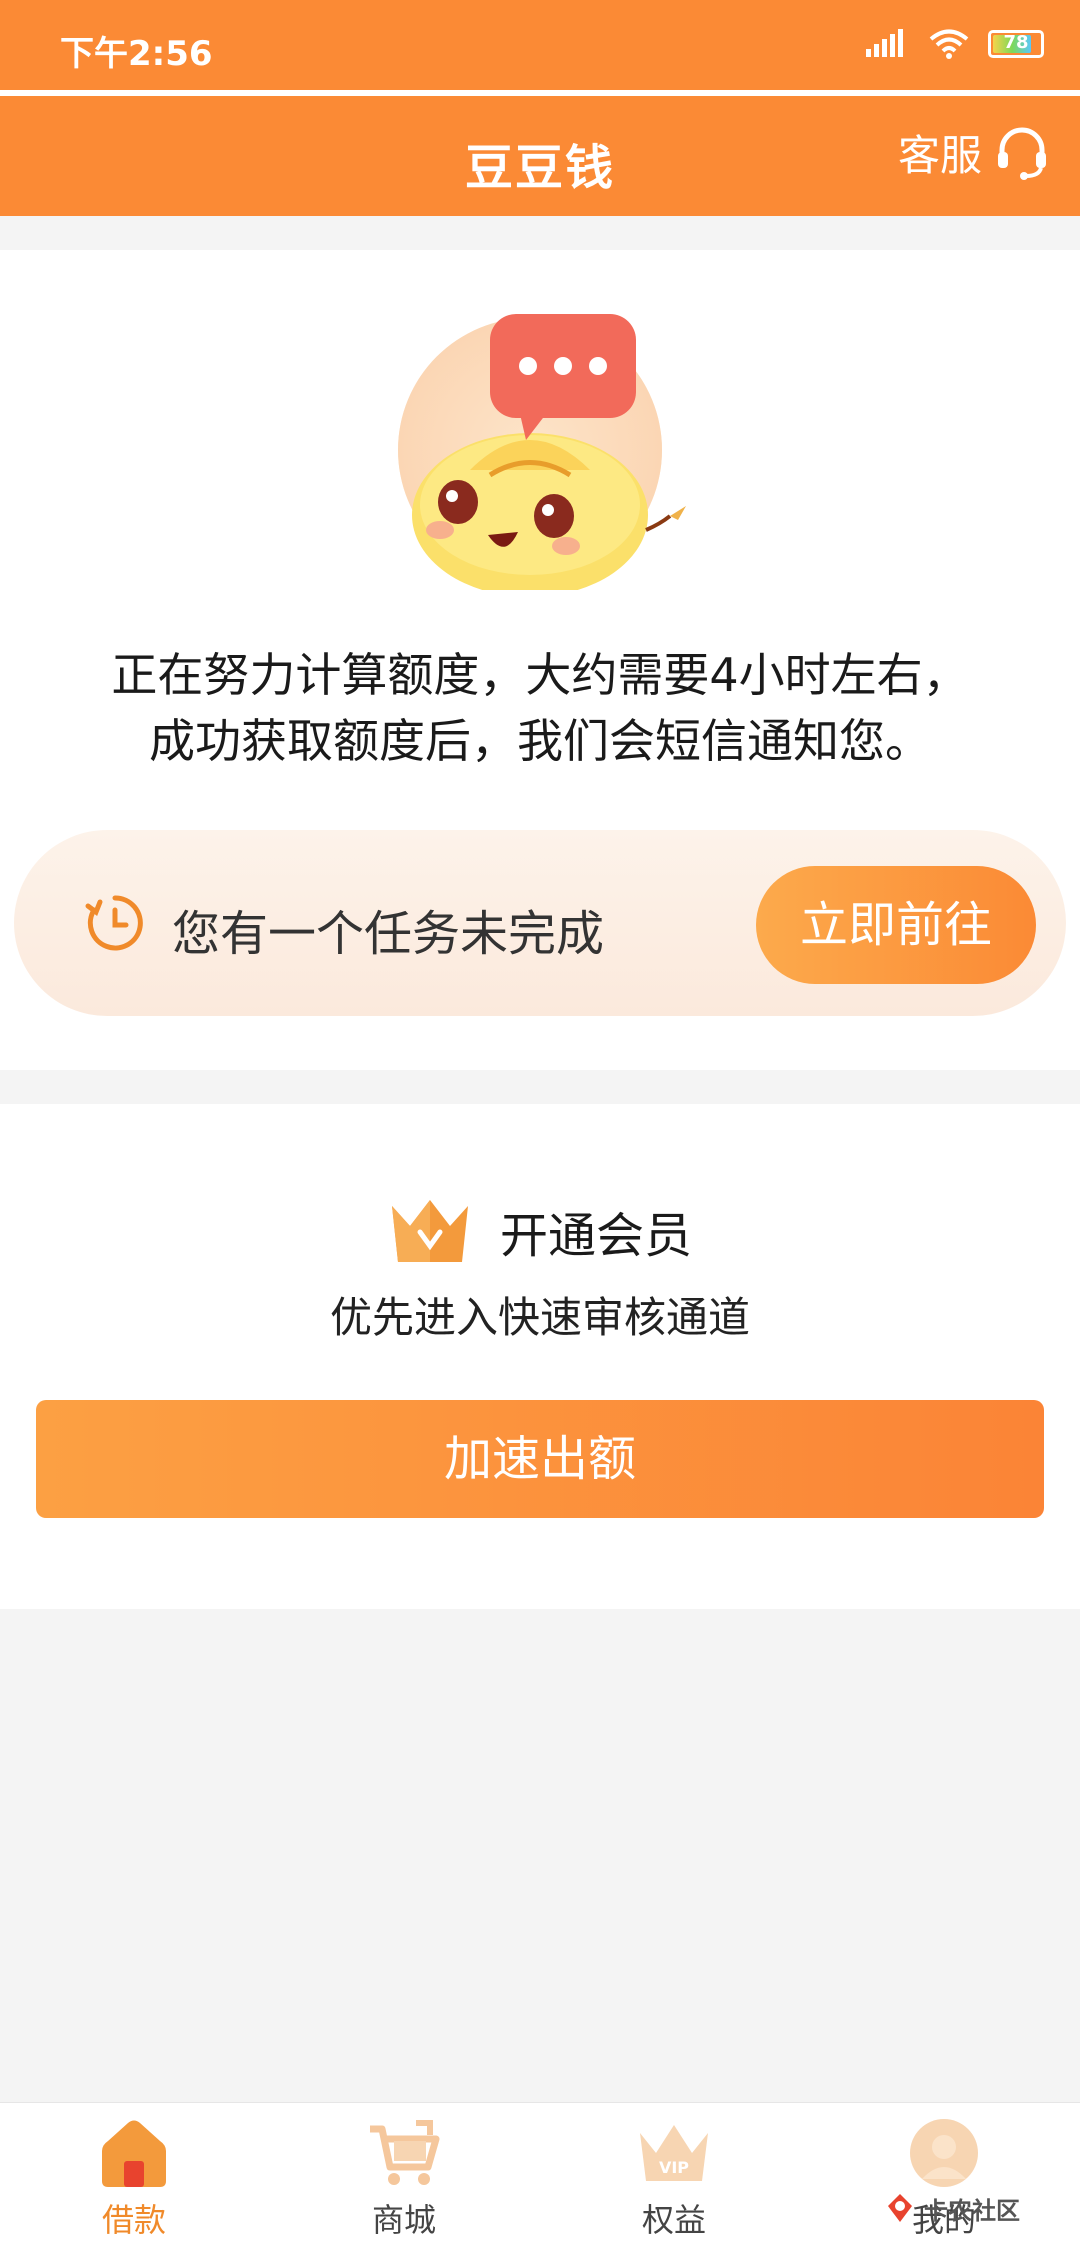 This screenshot has width=1080, height=2249. Describe the element at coordinates (884, 43) in the screenshot. I see `signal-icon` at that location.